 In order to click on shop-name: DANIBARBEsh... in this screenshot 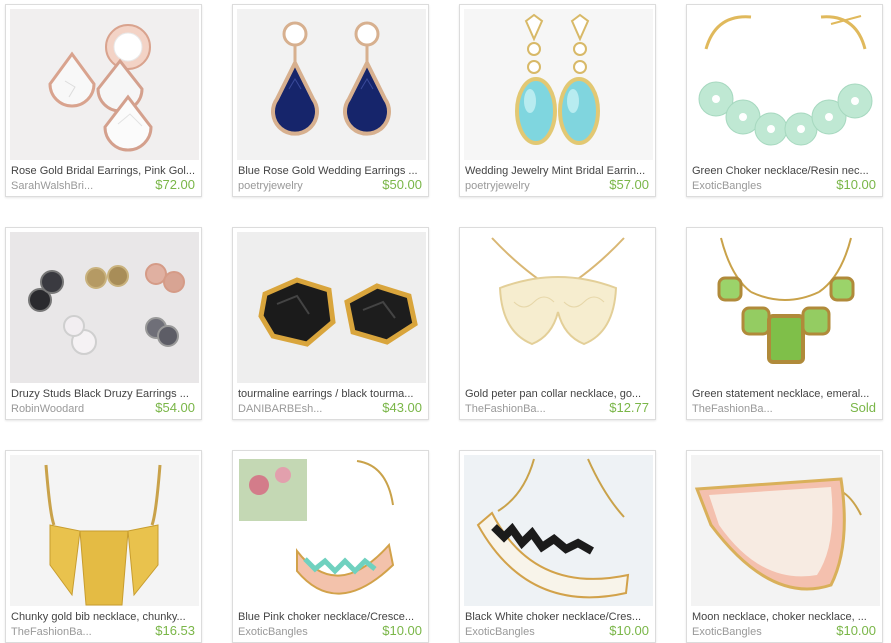, I will do `click(293, 409)`.